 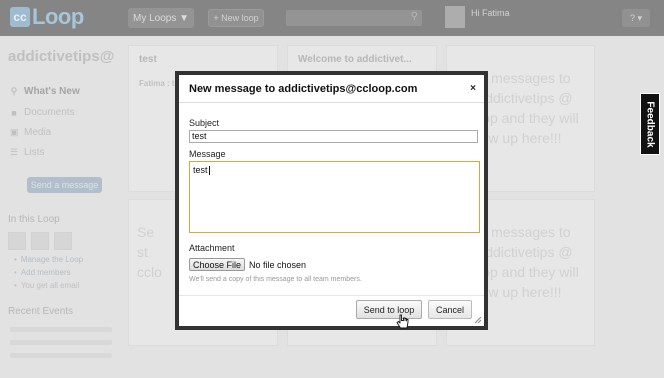 I want to click on dialog-title: New message to addictivetips@ccloop.com, so click(x=303, y=89).